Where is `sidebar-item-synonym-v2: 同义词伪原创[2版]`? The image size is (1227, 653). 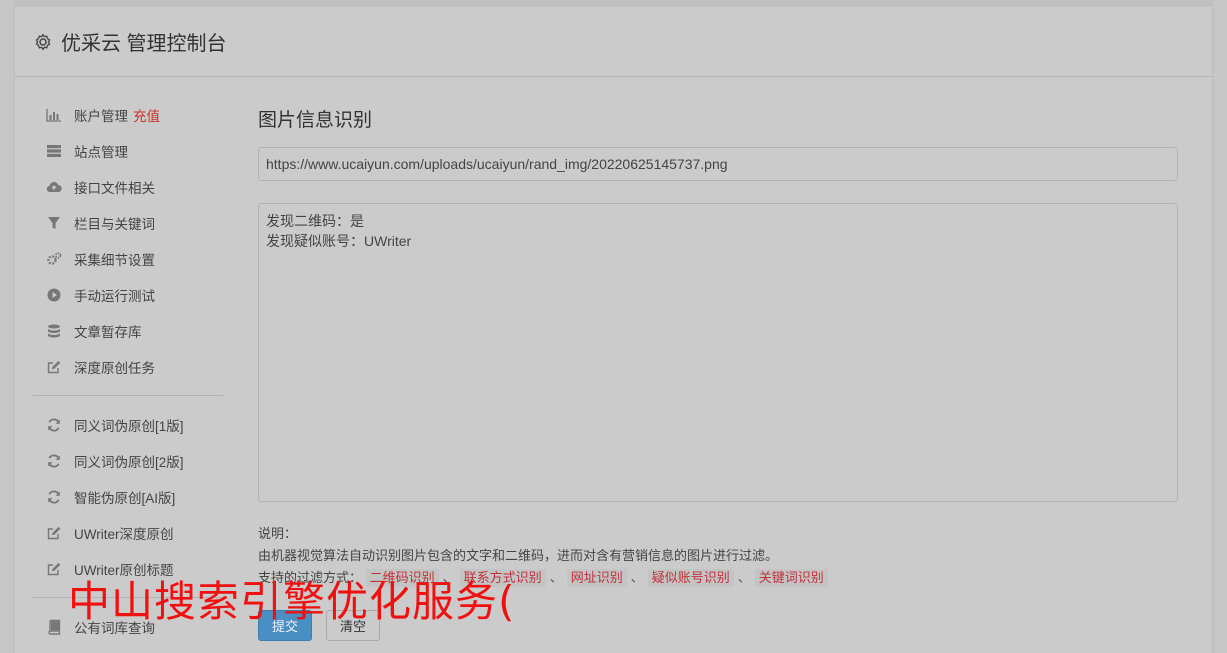 sidebar-item-synonym-v2: 同义词伪原创[2版] is located at coordinates (128, 461).